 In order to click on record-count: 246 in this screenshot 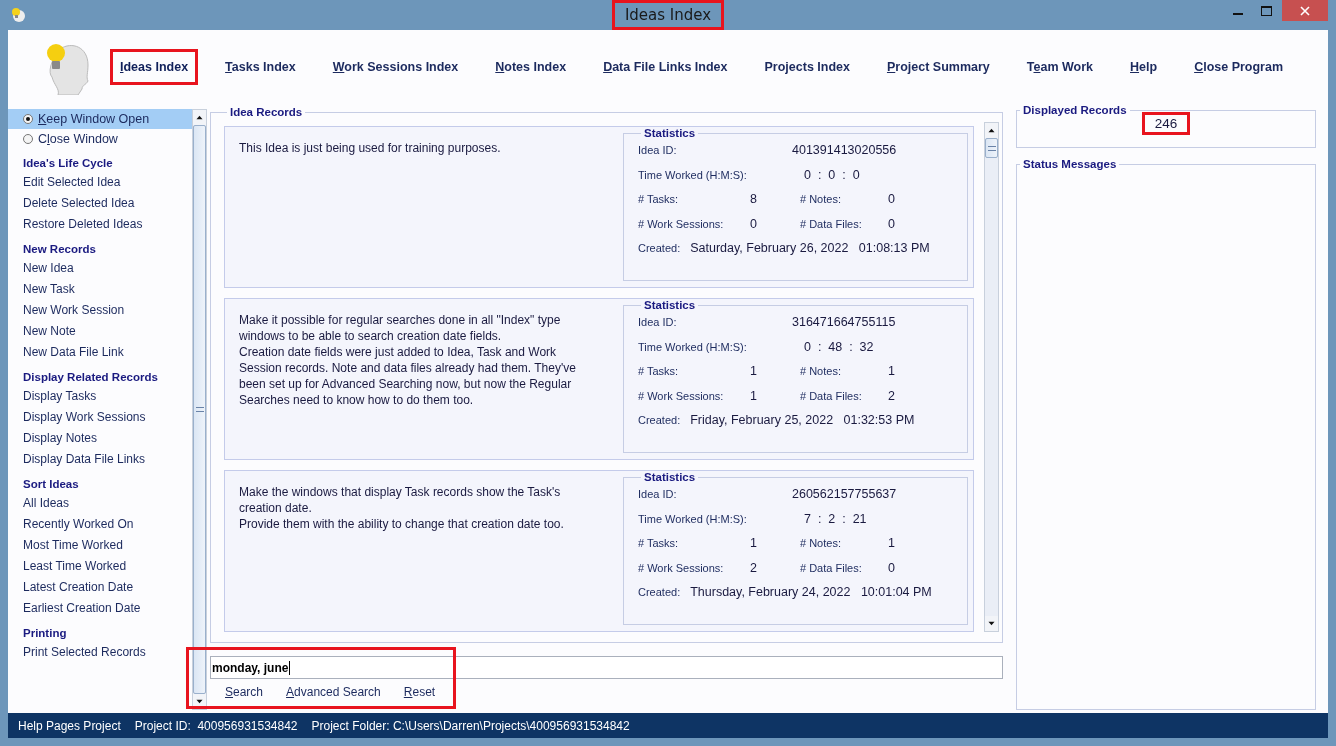, I will do `click(1166, 123)`.